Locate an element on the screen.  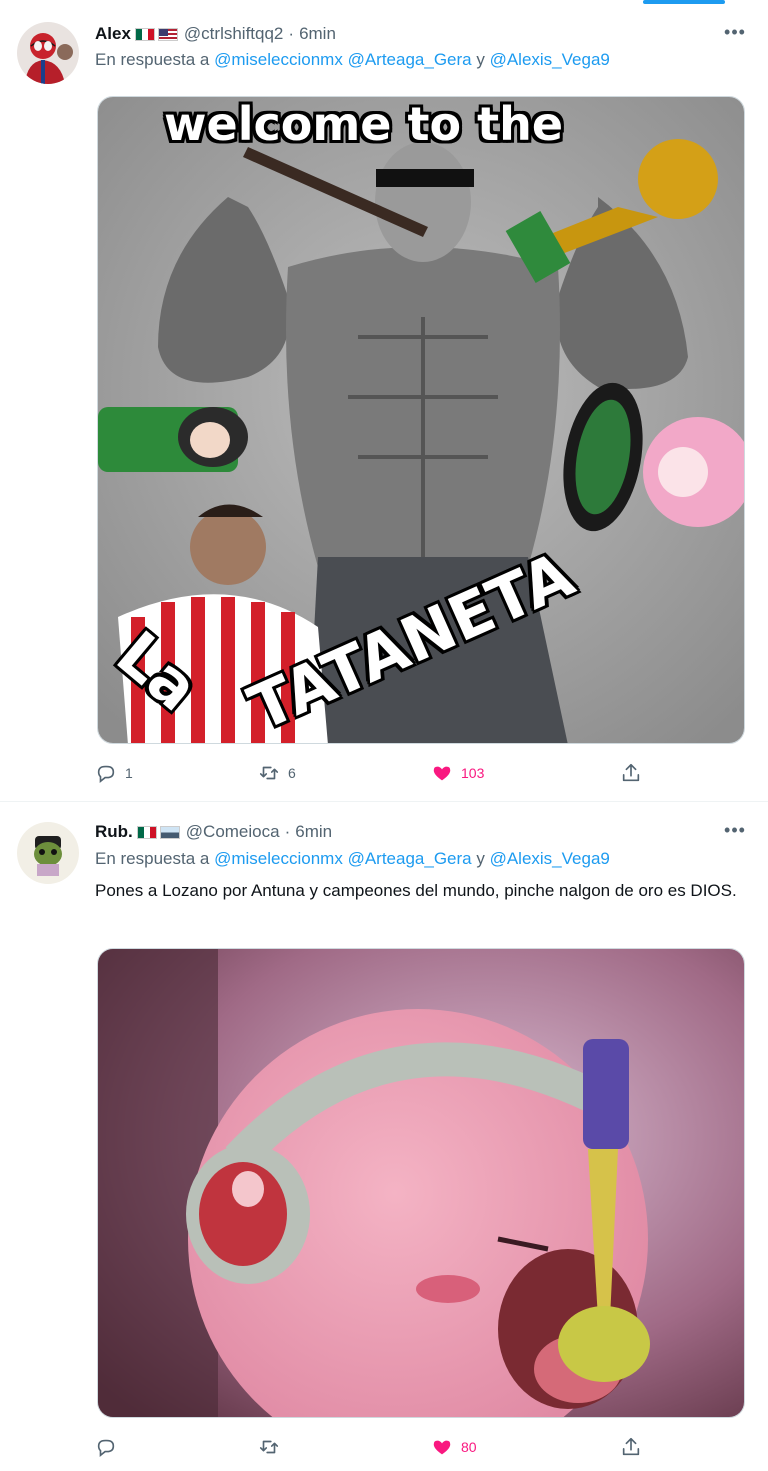
tweet-header: Rub. @Comeioca · 6min is located at coordinates (213, 832).